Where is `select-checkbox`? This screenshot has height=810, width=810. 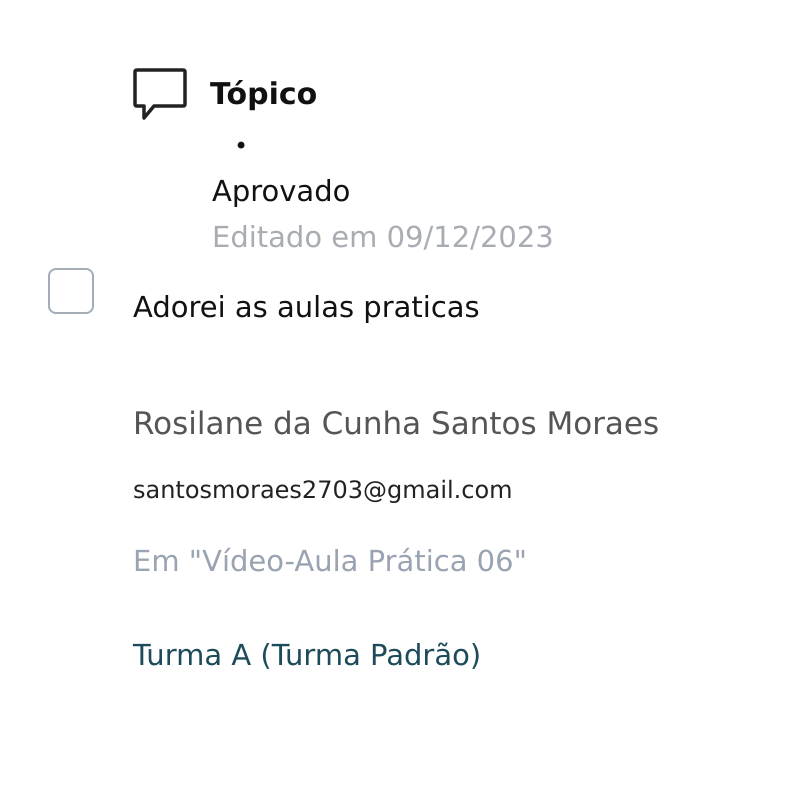
select-checkbox is located at coordinates (71, 291).